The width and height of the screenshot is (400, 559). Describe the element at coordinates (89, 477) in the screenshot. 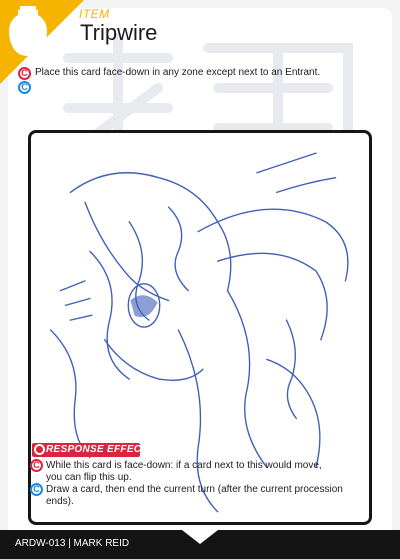

I see `response-line-2: you can flip this up.` at that location.